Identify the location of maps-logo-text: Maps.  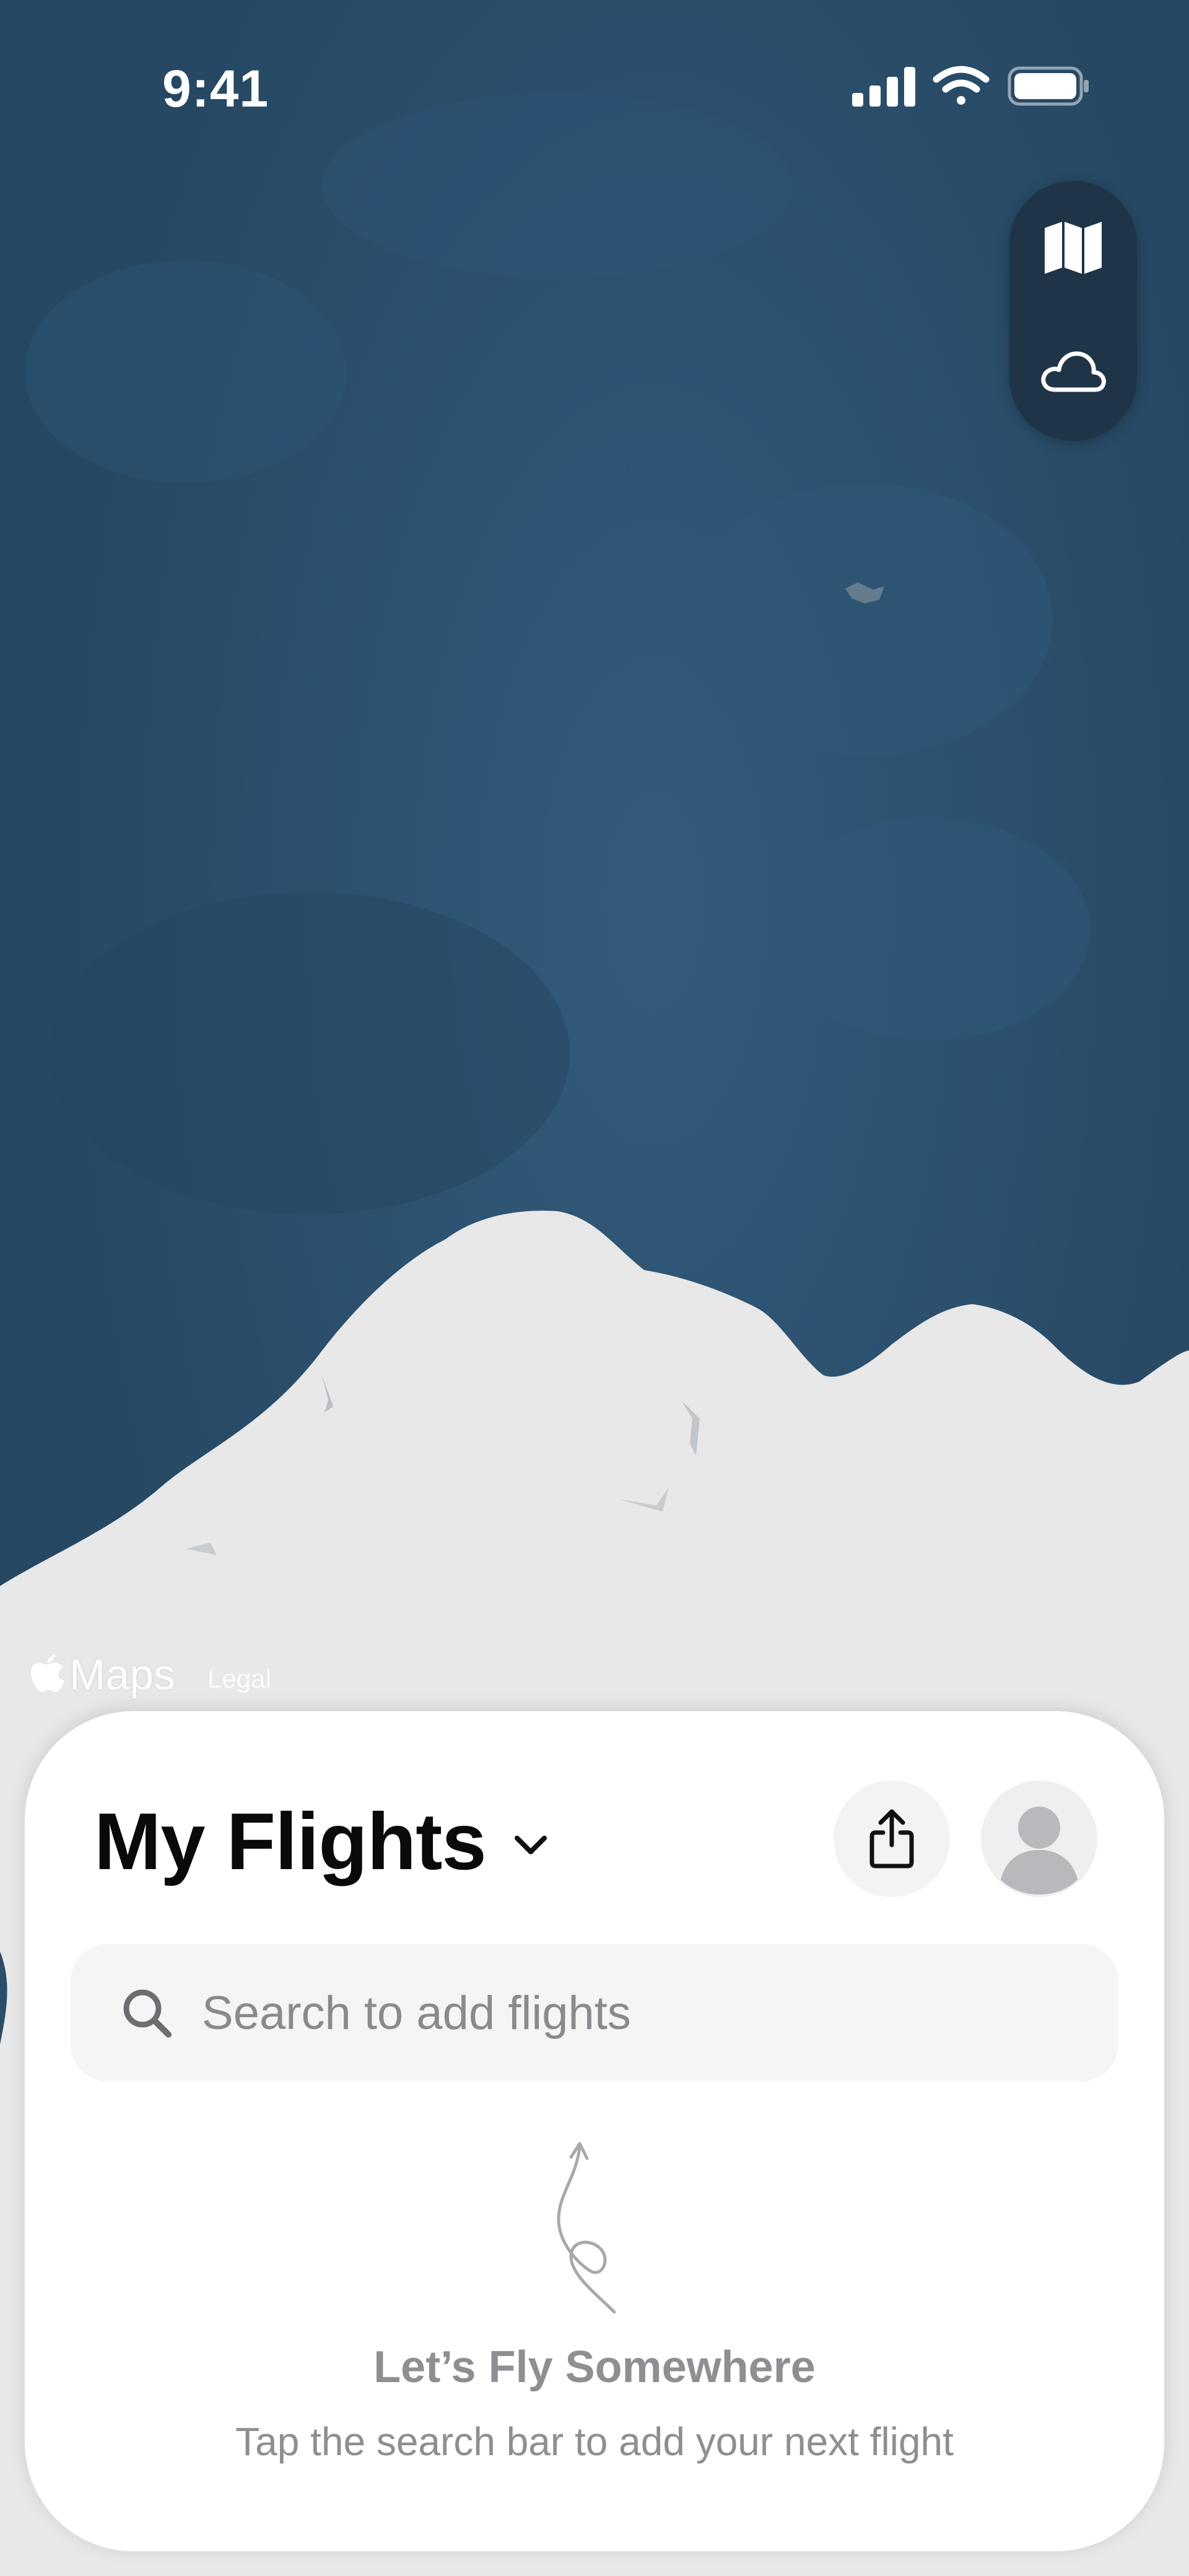
(122, 1674).